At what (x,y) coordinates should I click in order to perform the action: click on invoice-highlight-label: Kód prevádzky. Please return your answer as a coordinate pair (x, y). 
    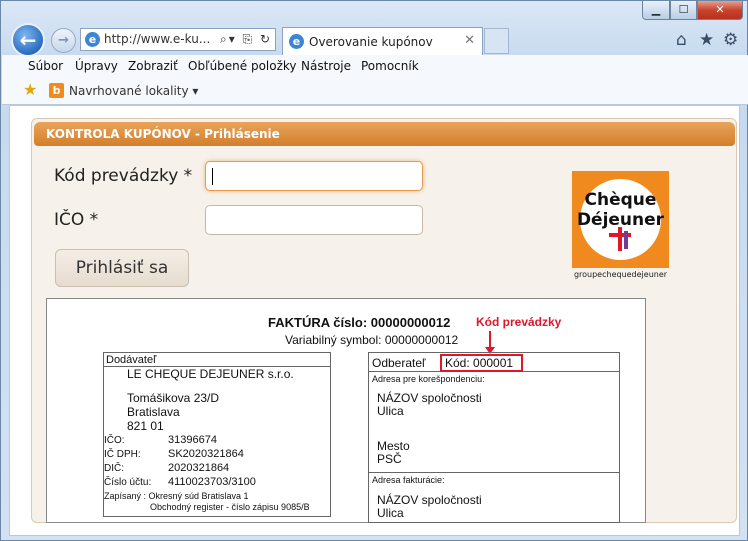
    Looking at the image, I should click on (519, 322).